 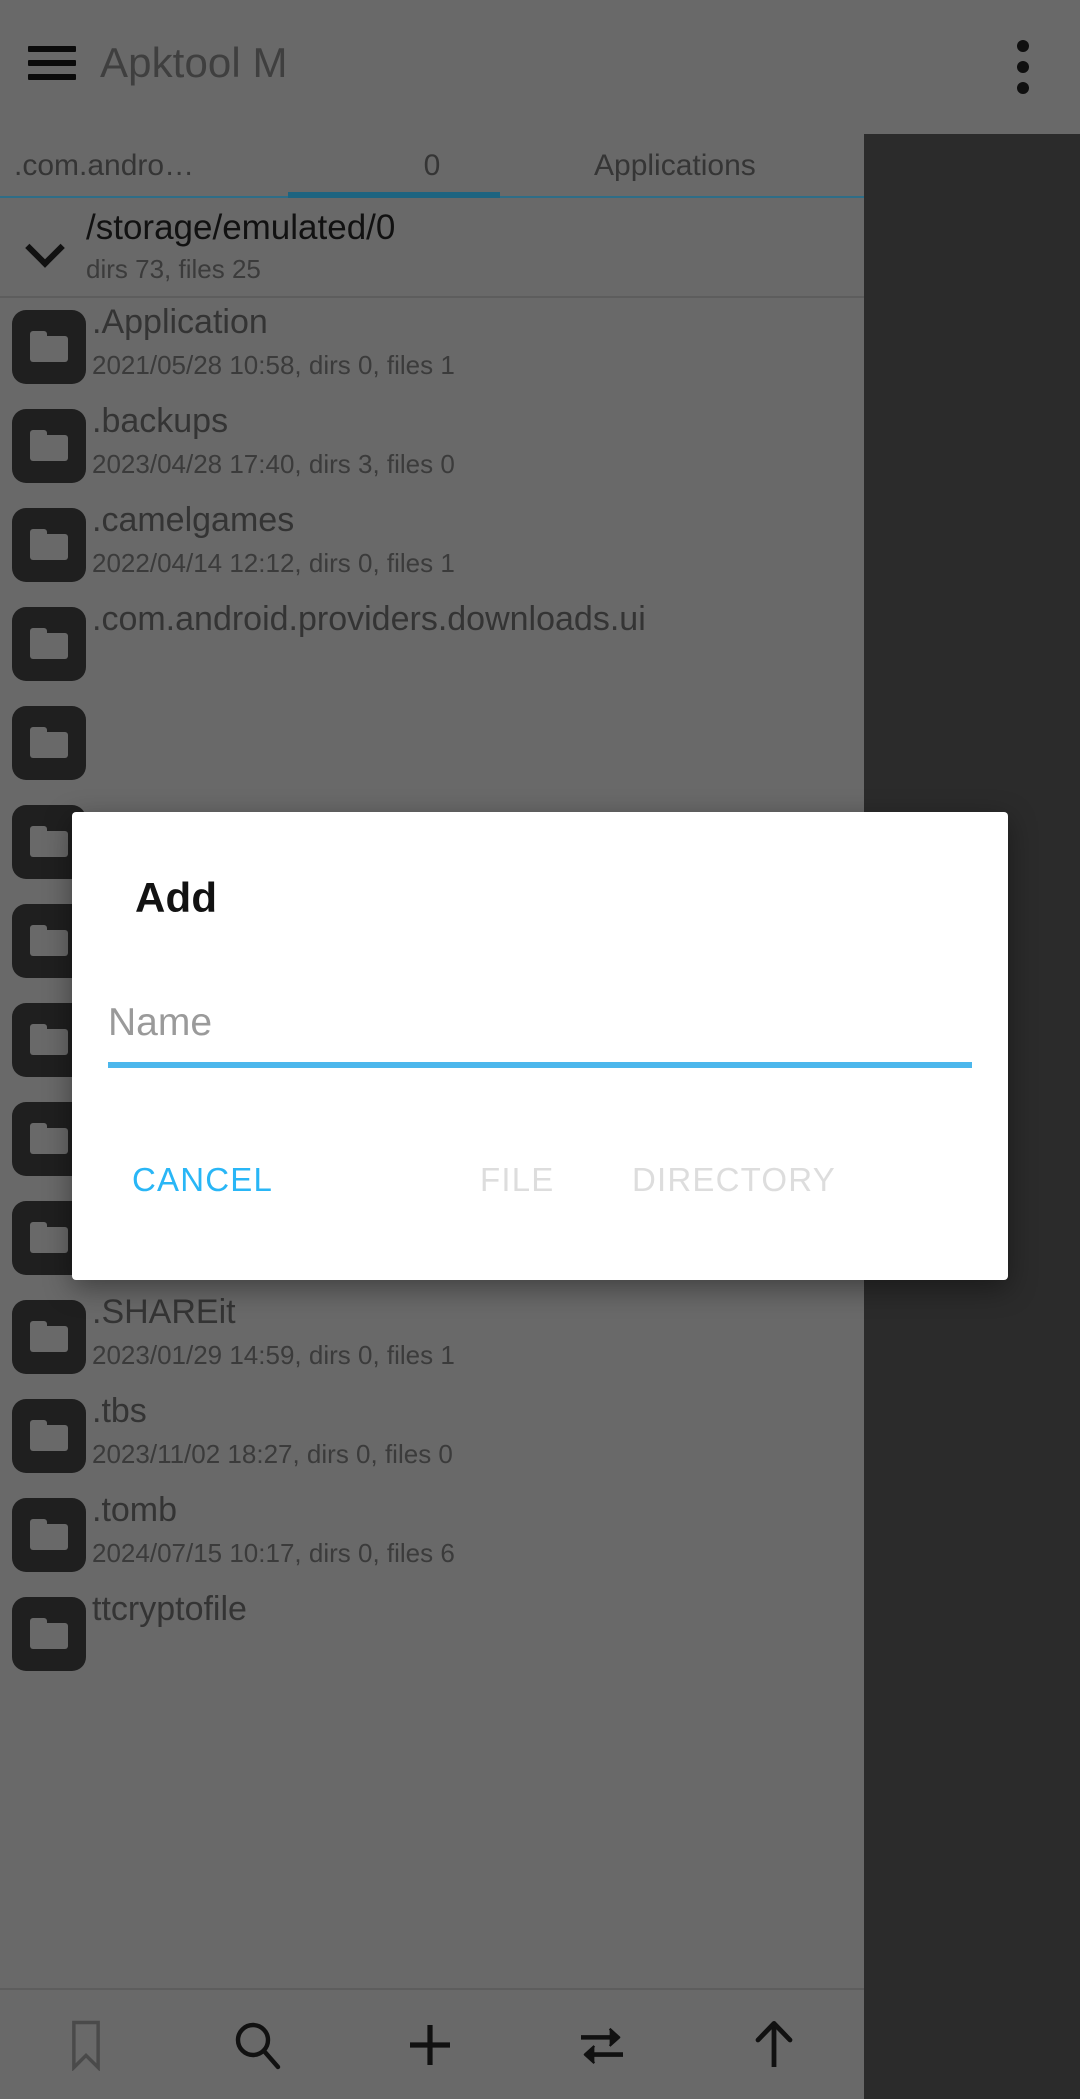 What do you see at coordinates (194, 62) in the screenshot?
I see `page-title: Apktool M` at bounding box center [194, 62].